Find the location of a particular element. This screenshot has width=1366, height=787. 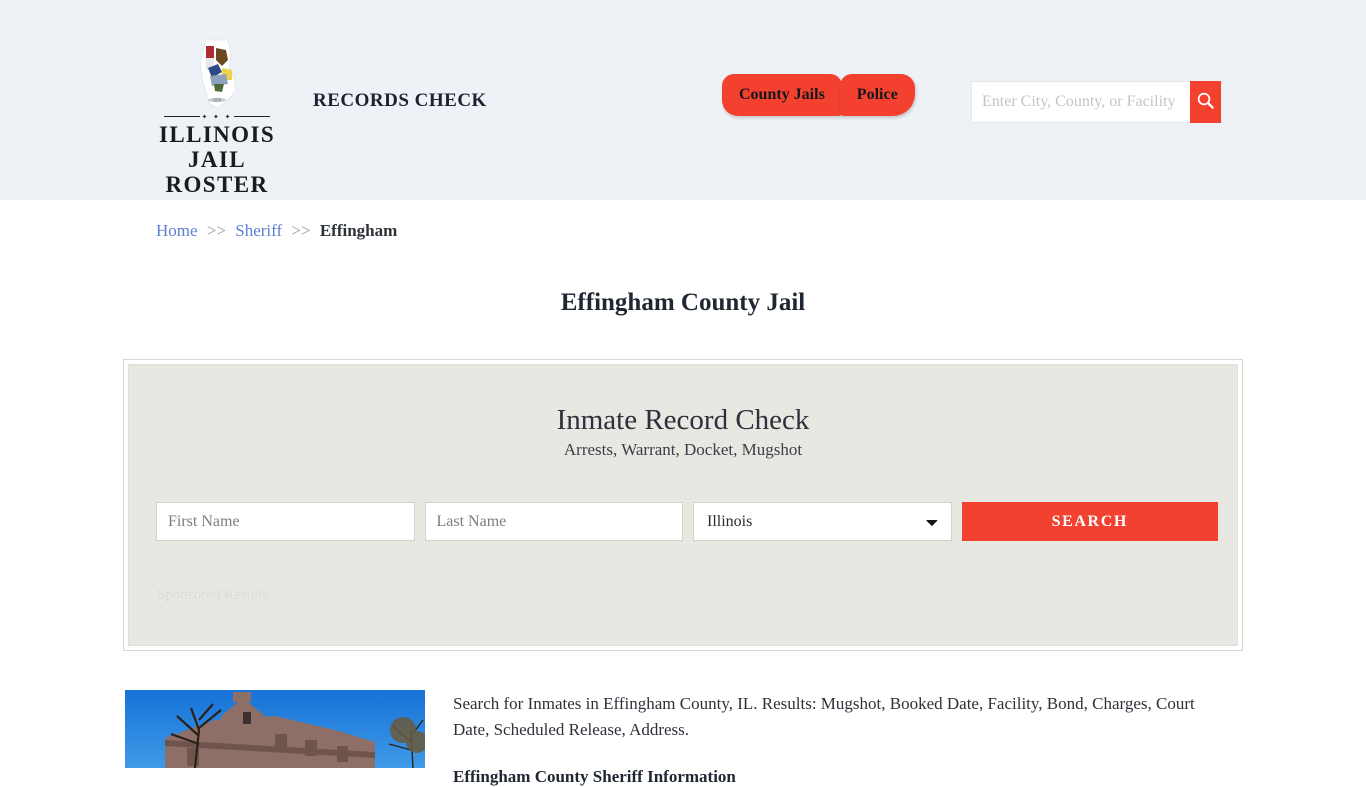

inmate-search-button: SEARCH is located at coordinates (1089, 521).